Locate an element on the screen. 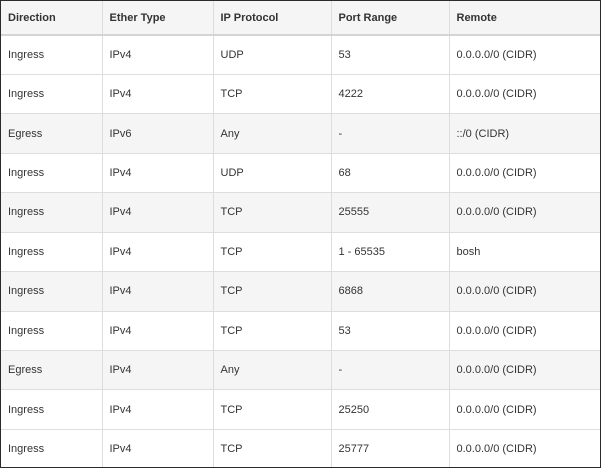  cell-port-range: 25250 is located at coordinates (390, 409).